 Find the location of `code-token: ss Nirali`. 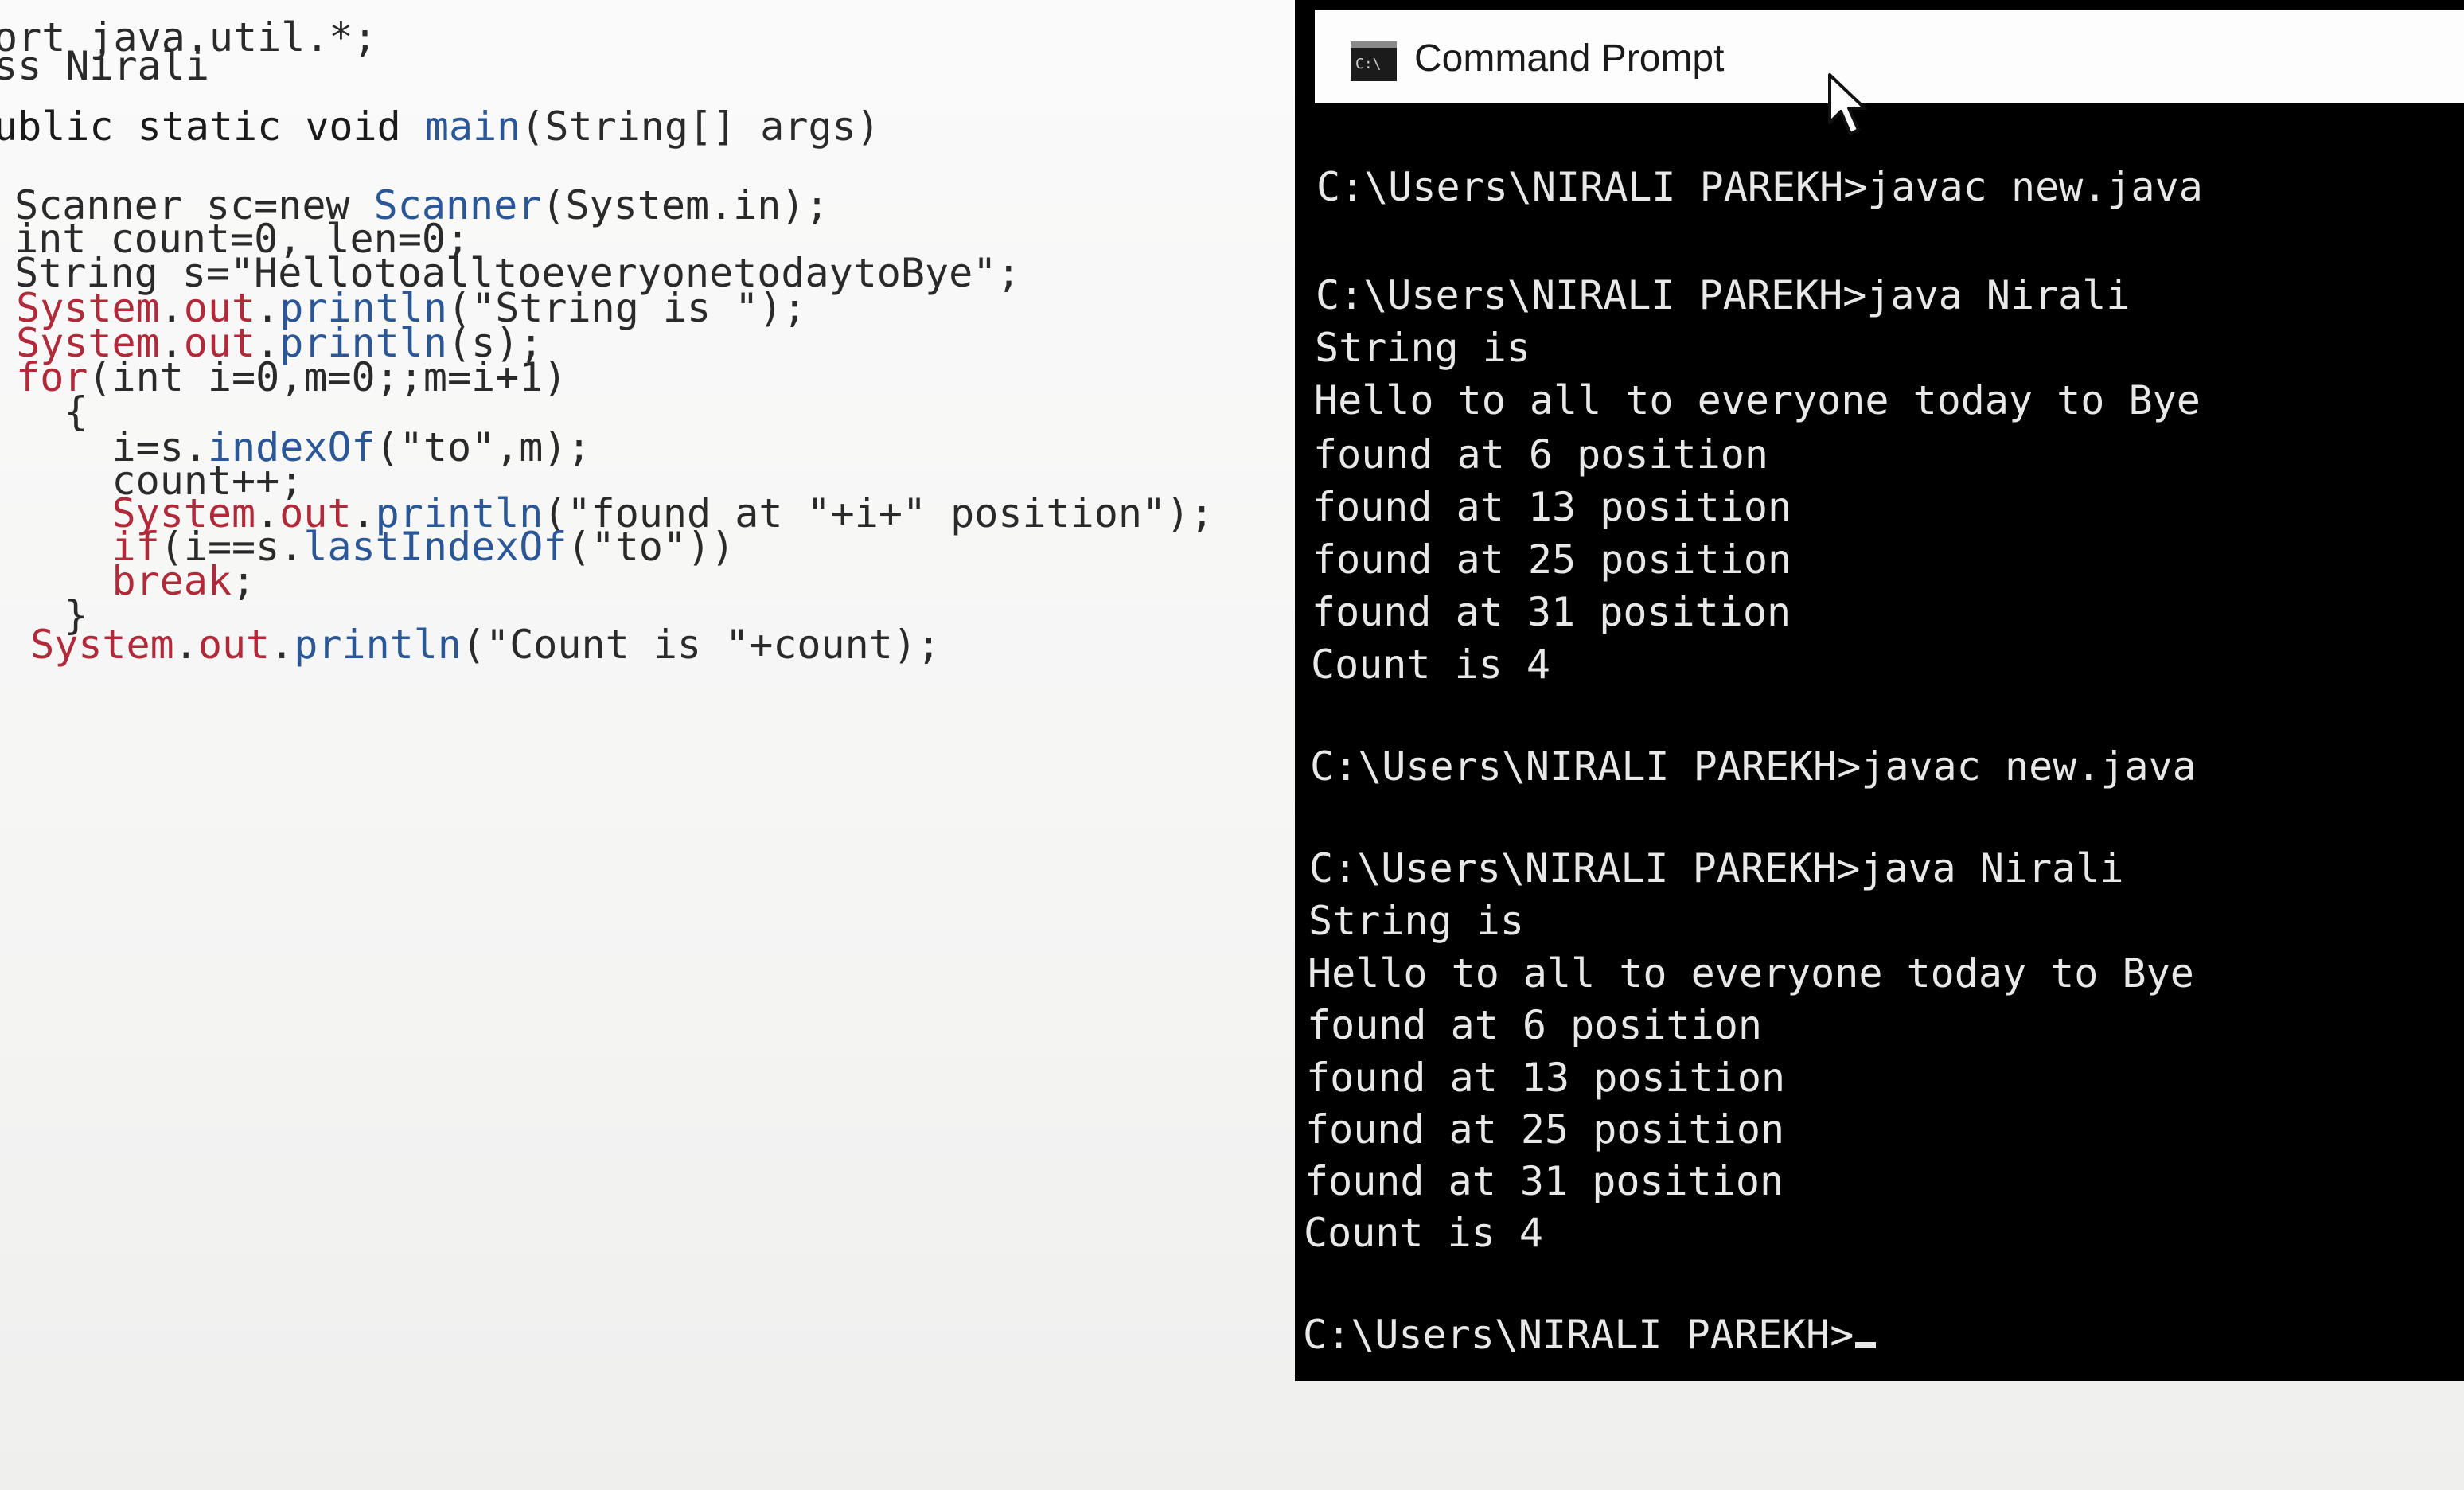

code-token: ss Nirali is located at coordinates (105, 66).